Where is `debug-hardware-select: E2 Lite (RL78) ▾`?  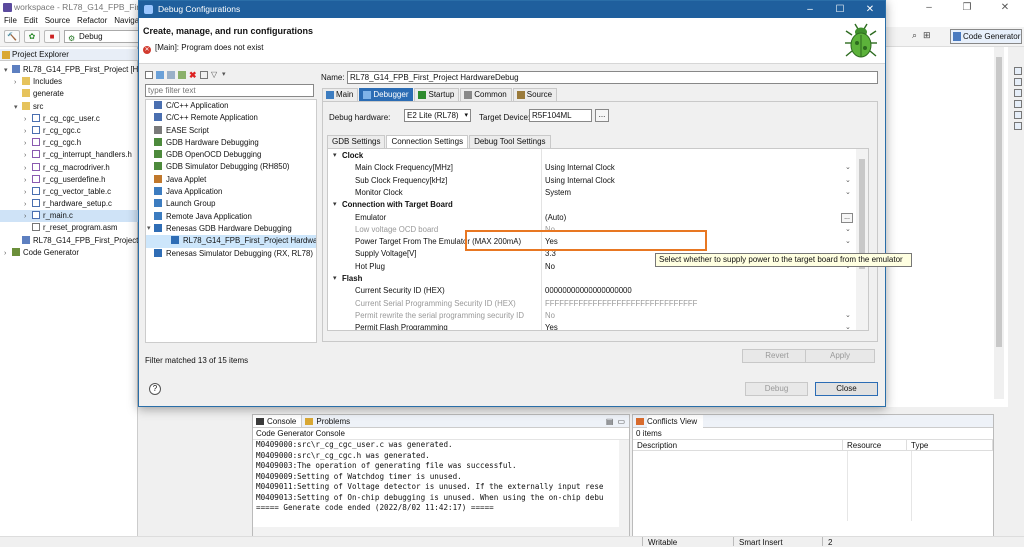 debug-hardware-select: E2 Lite (RL78) ▾ is located at coordinates (437, 115).